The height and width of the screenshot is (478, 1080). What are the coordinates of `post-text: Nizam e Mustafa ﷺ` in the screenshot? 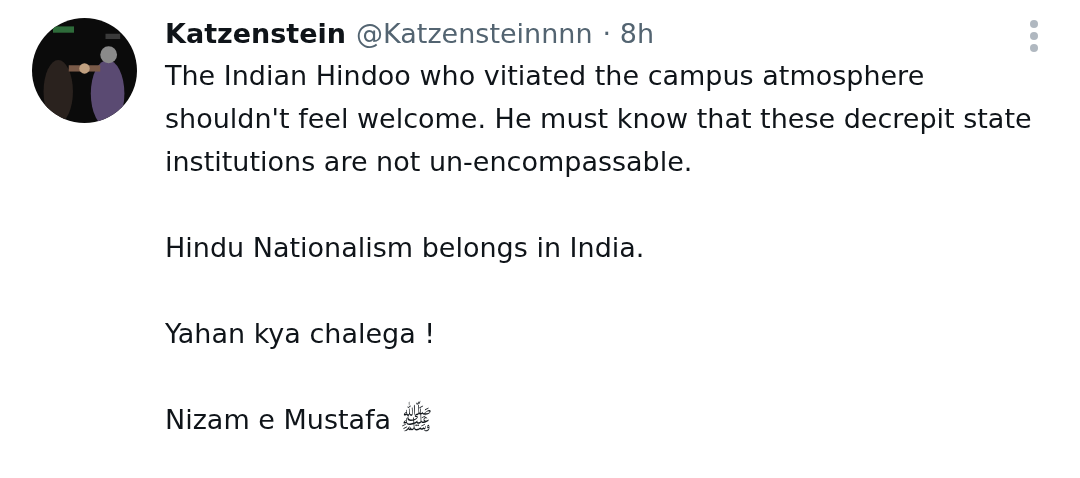 It's located at (602, 419).